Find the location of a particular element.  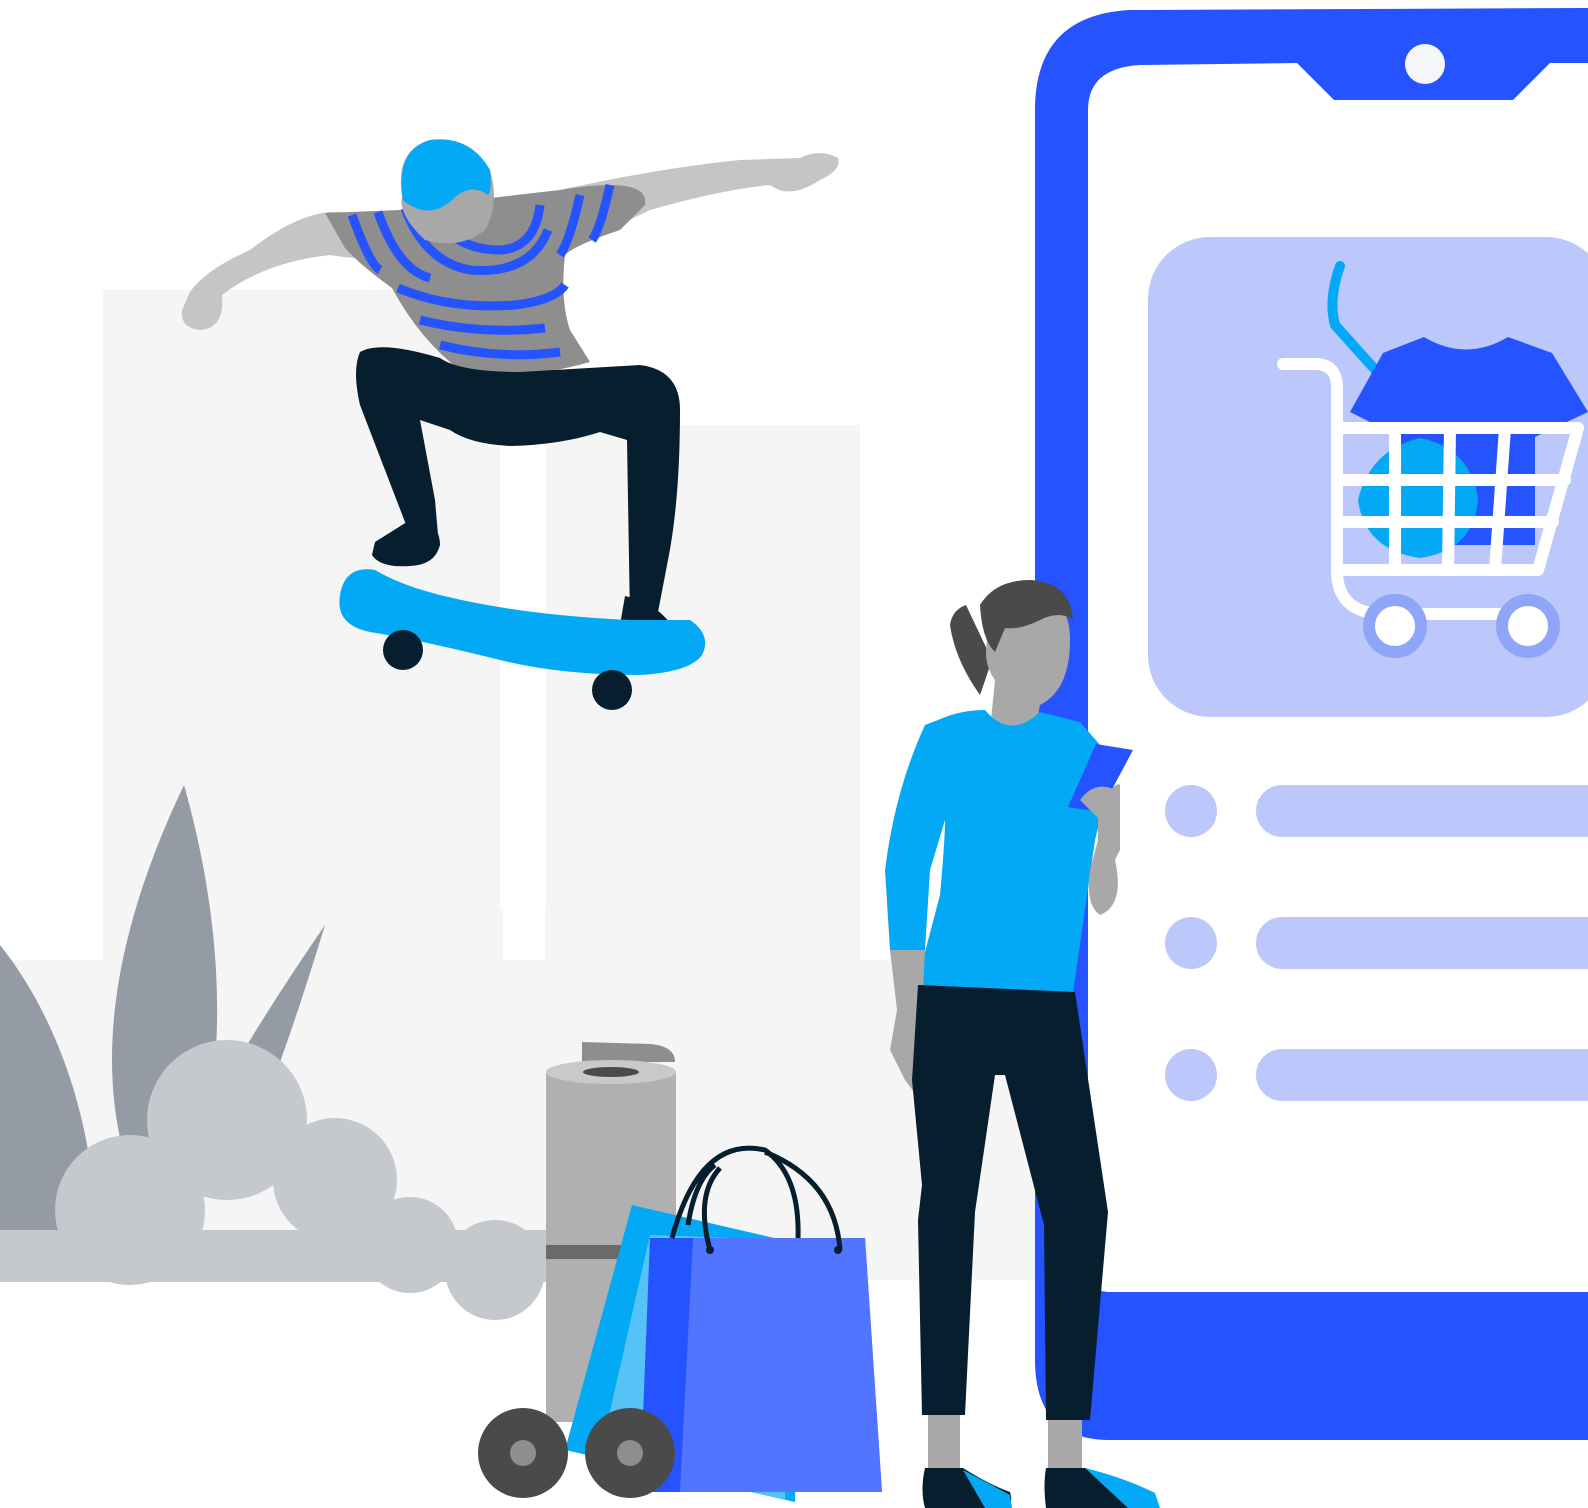

camera-dot-icon is located at coordinates (1425, 64).